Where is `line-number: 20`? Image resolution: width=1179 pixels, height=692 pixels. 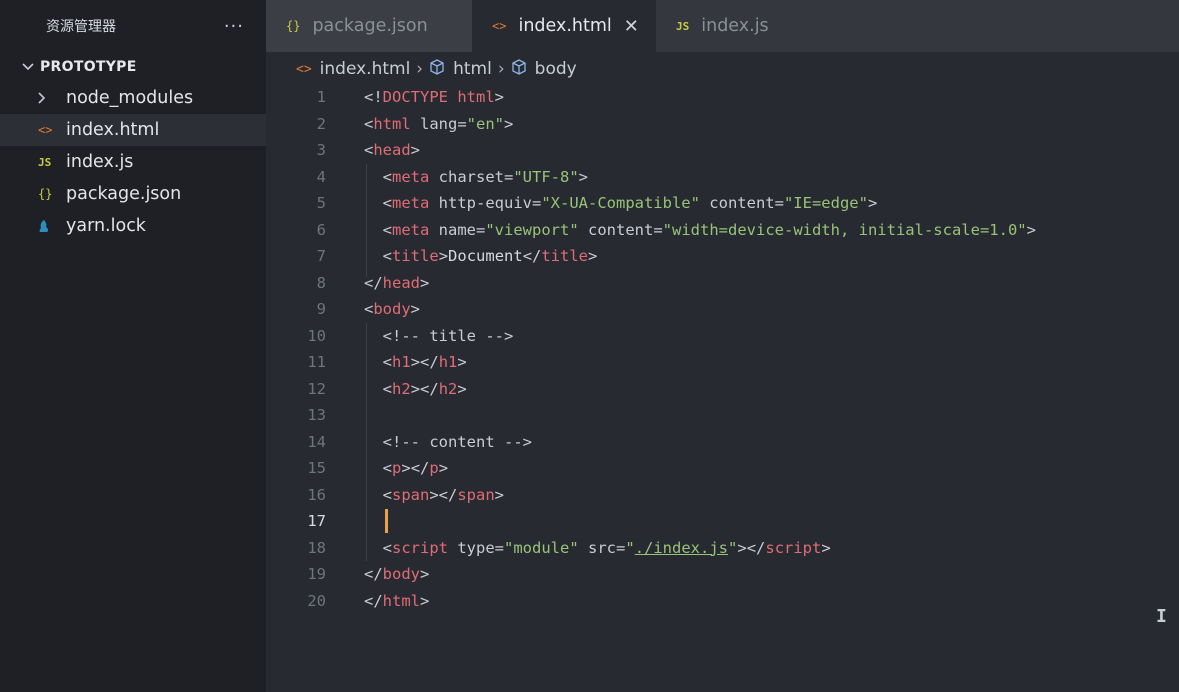
line-number: 20 is located at coordinates (316, 600).